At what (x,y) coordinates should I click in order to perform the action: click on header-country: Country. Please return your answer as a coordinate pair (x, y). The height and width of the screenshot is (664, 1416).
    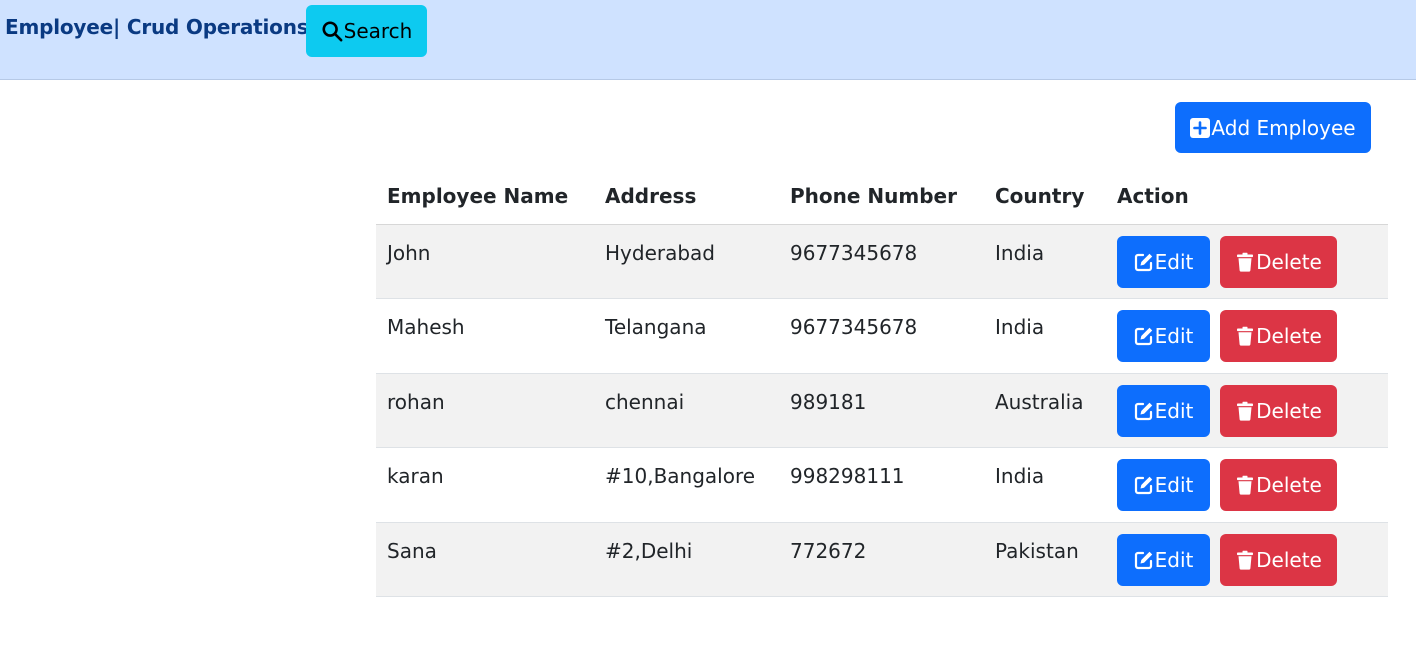
    Looking at the image, I should click on (1045, 196).